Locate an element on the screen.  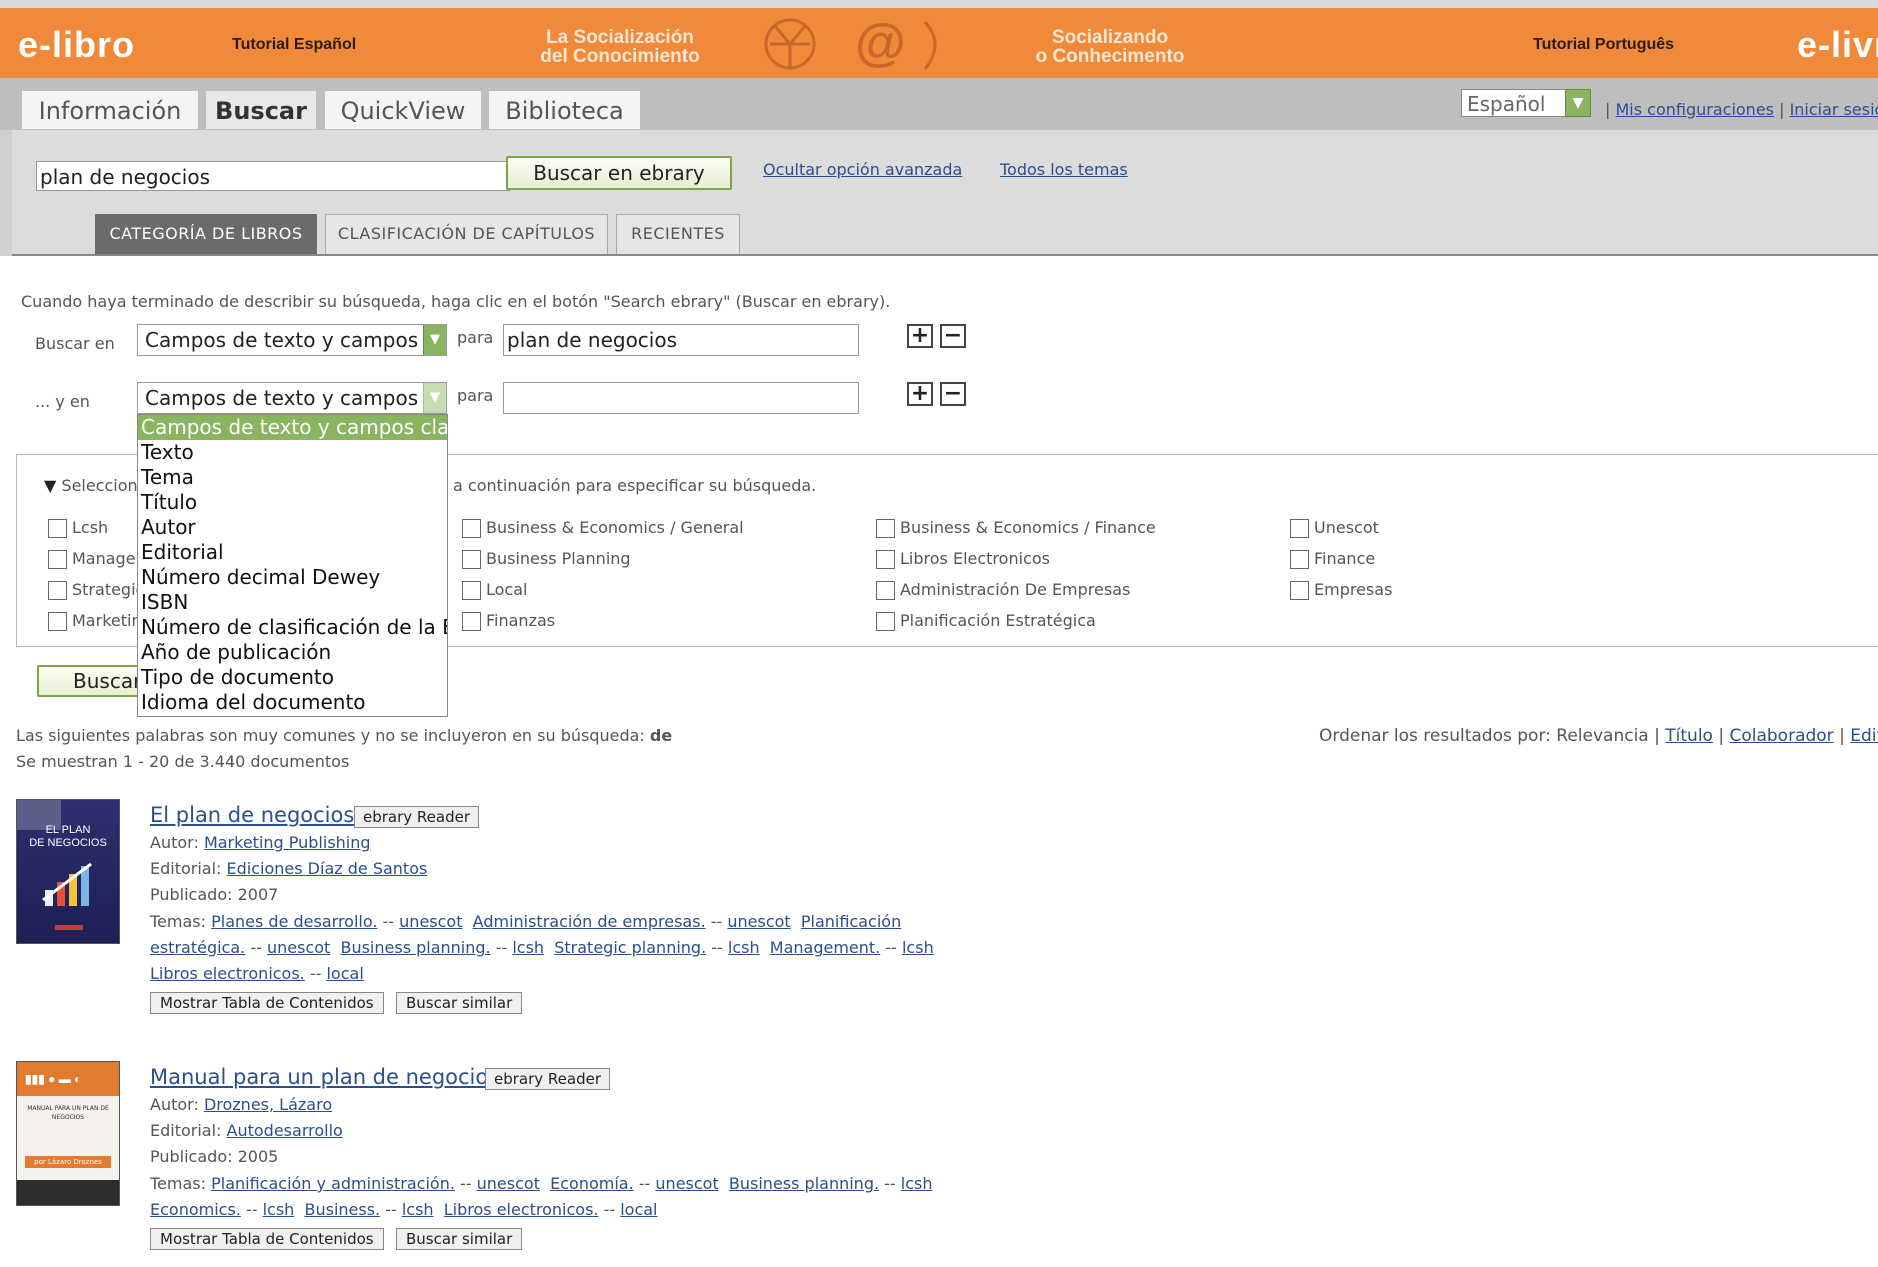
subject-link: Management. is located at coordinates (825, 947).